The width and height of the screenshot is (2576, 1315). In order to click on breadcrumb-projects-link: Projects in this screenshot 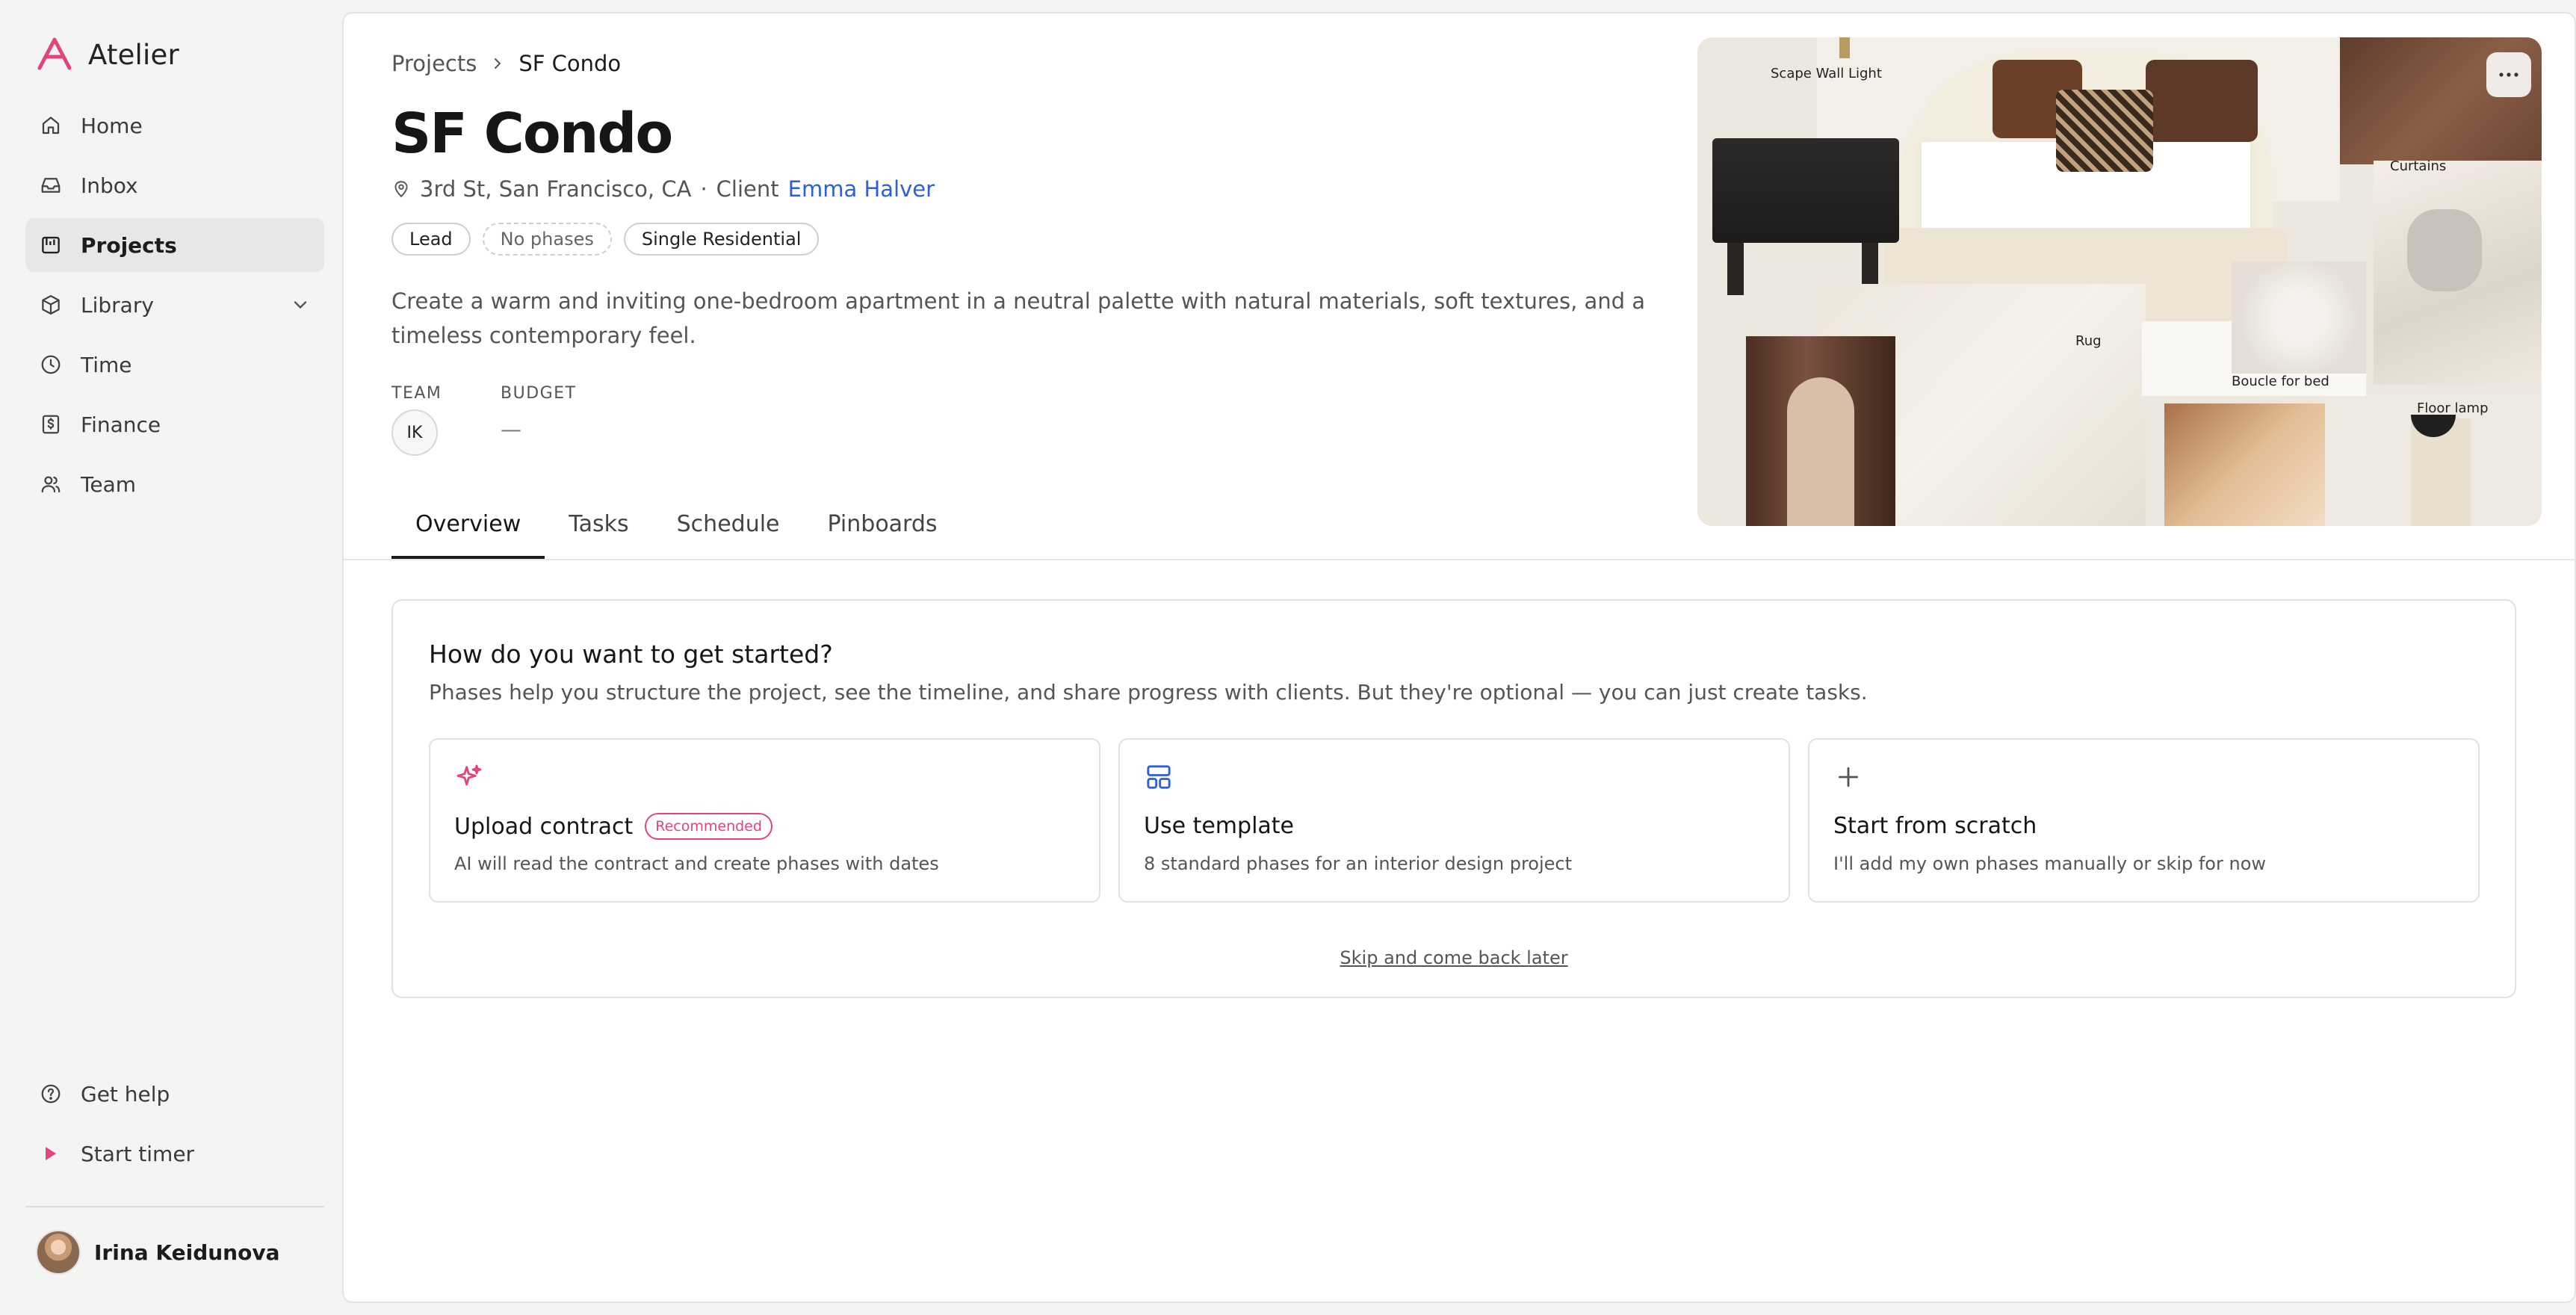, I will do `click(434, 63)`.